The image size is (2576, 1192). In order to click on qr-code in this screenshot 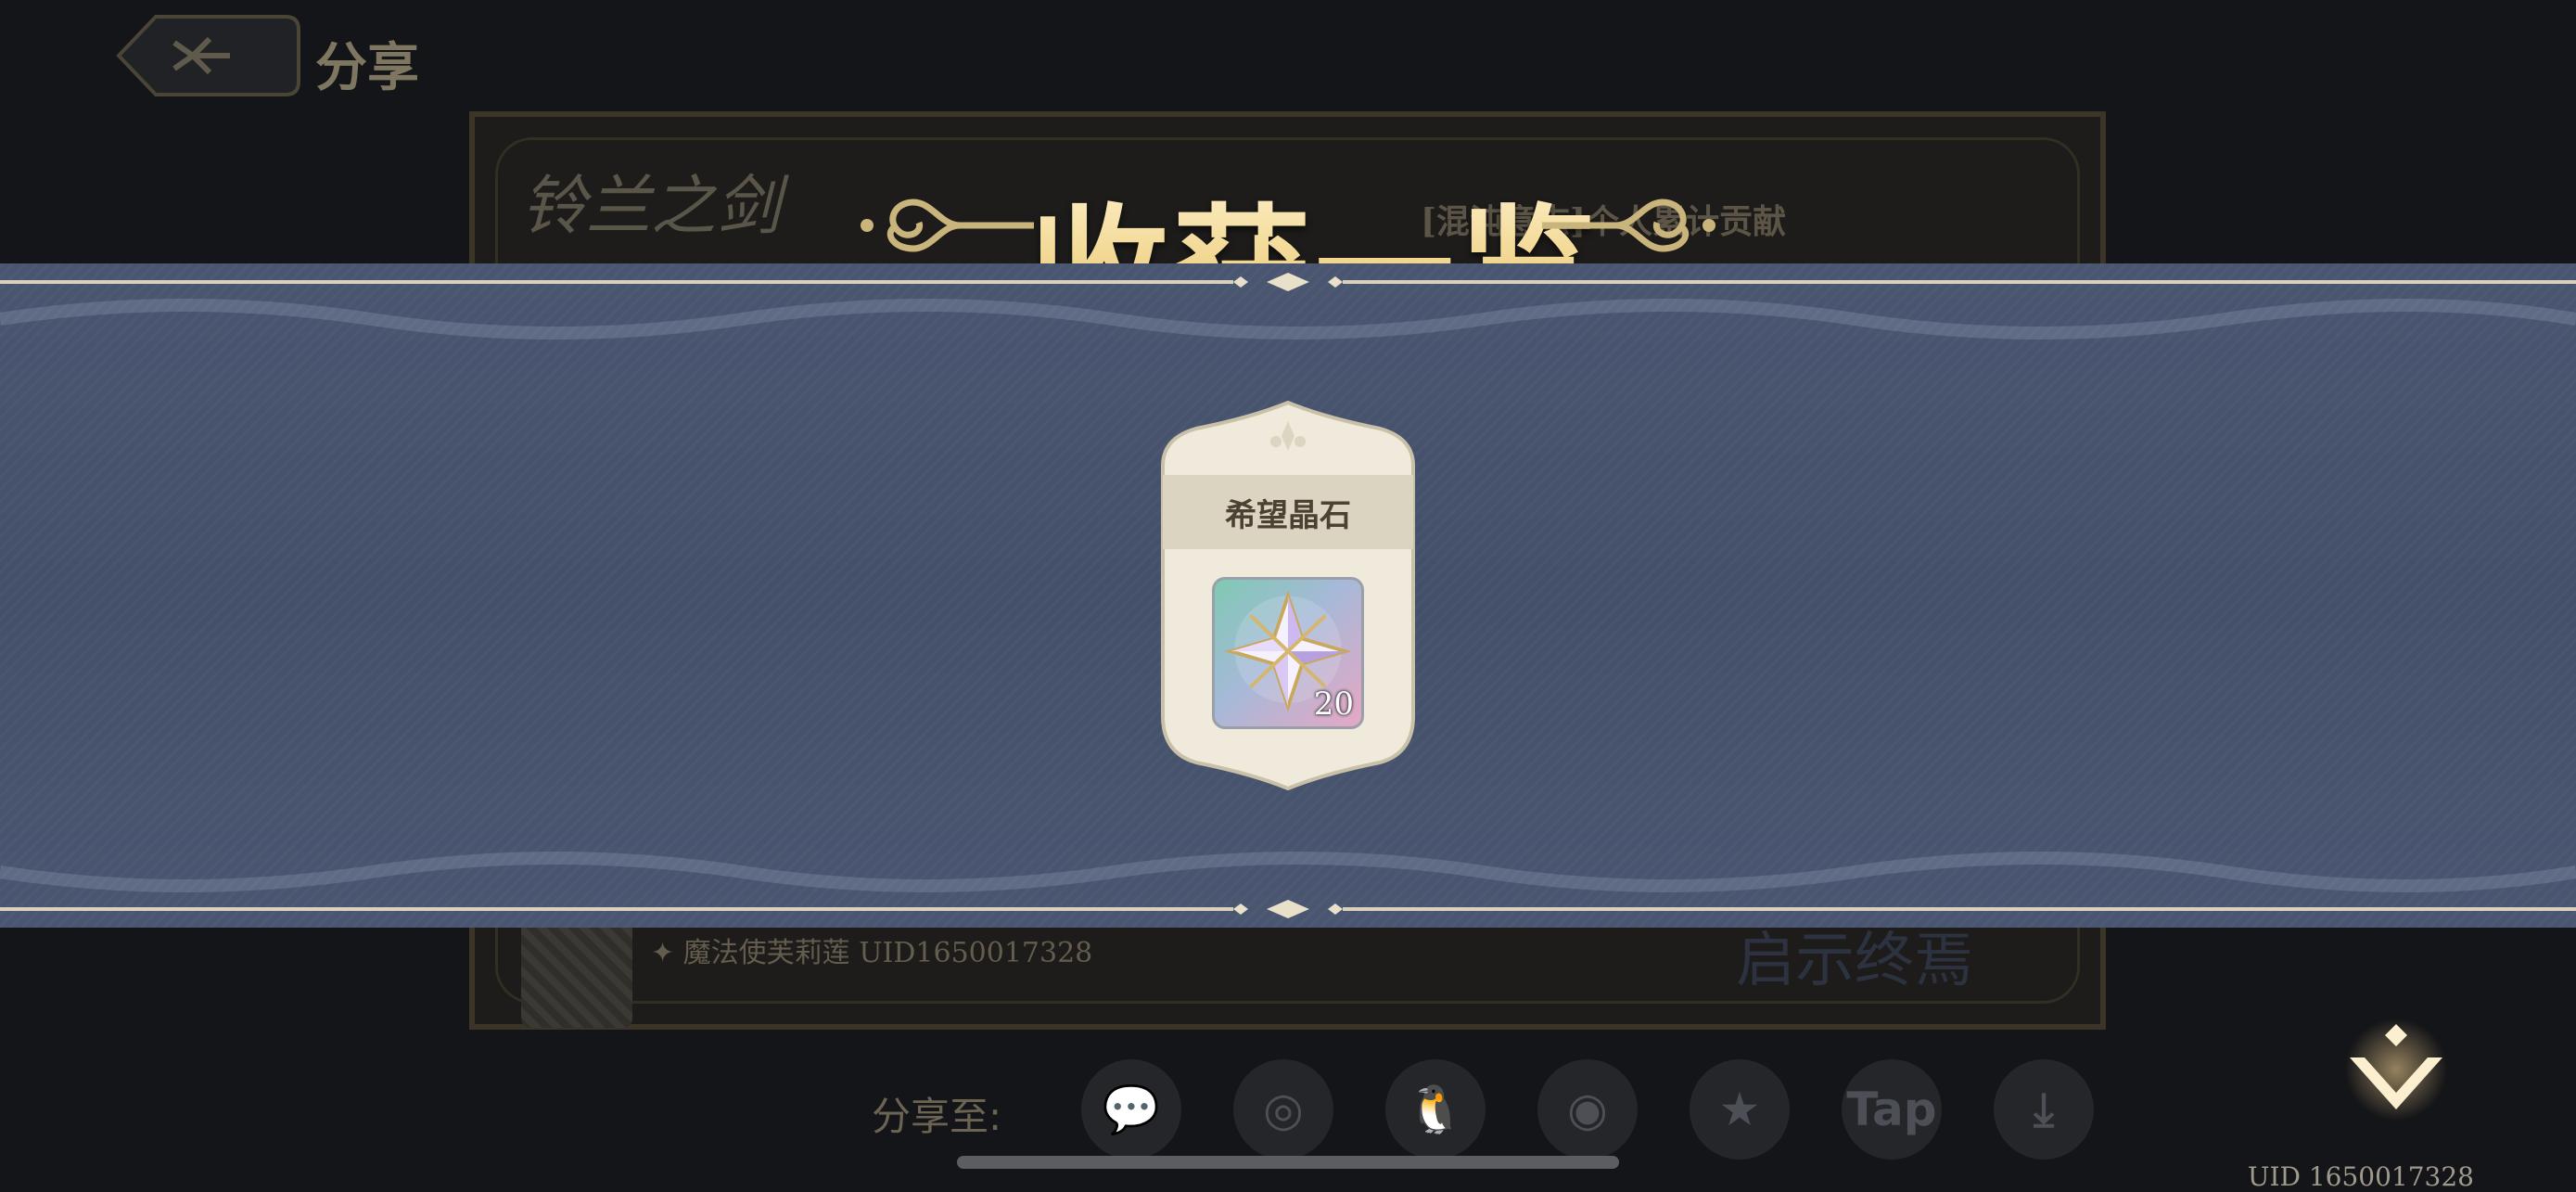, I will do `click(576, 972)`.